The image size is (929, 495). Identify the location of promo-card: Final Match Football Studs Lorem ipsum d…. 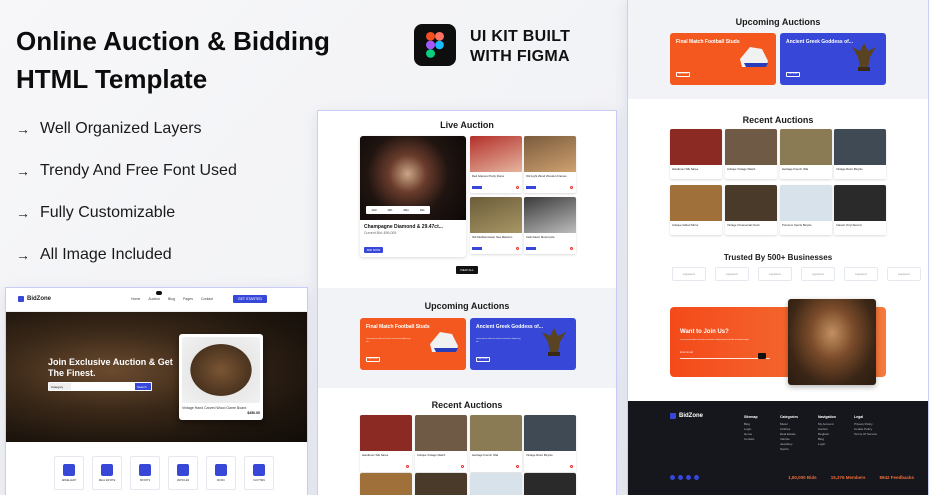
(413, 344).